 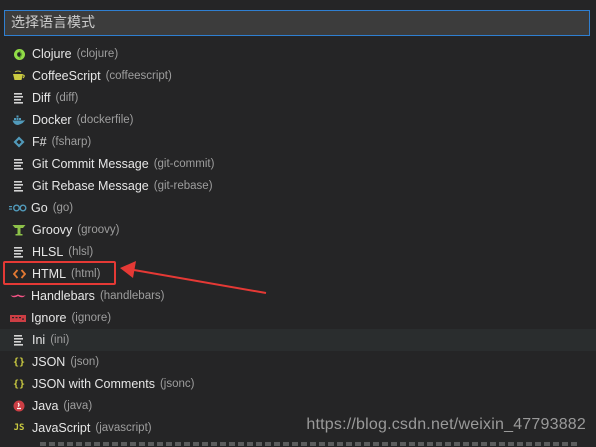 I want to click on language-item-ini: Ini (ini), so click(x=298, y=340).